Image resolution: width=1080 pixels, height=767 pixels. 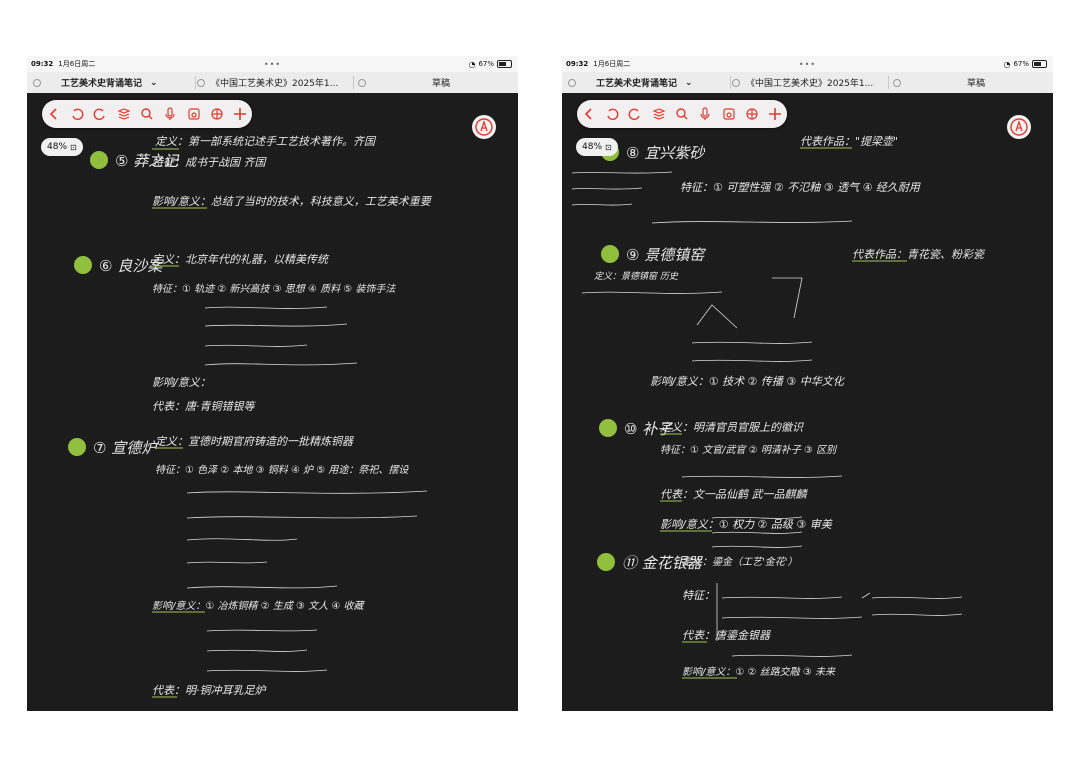 I want to click on note-line: 代表：唐鎏金银器, so click(x=726, y=635).